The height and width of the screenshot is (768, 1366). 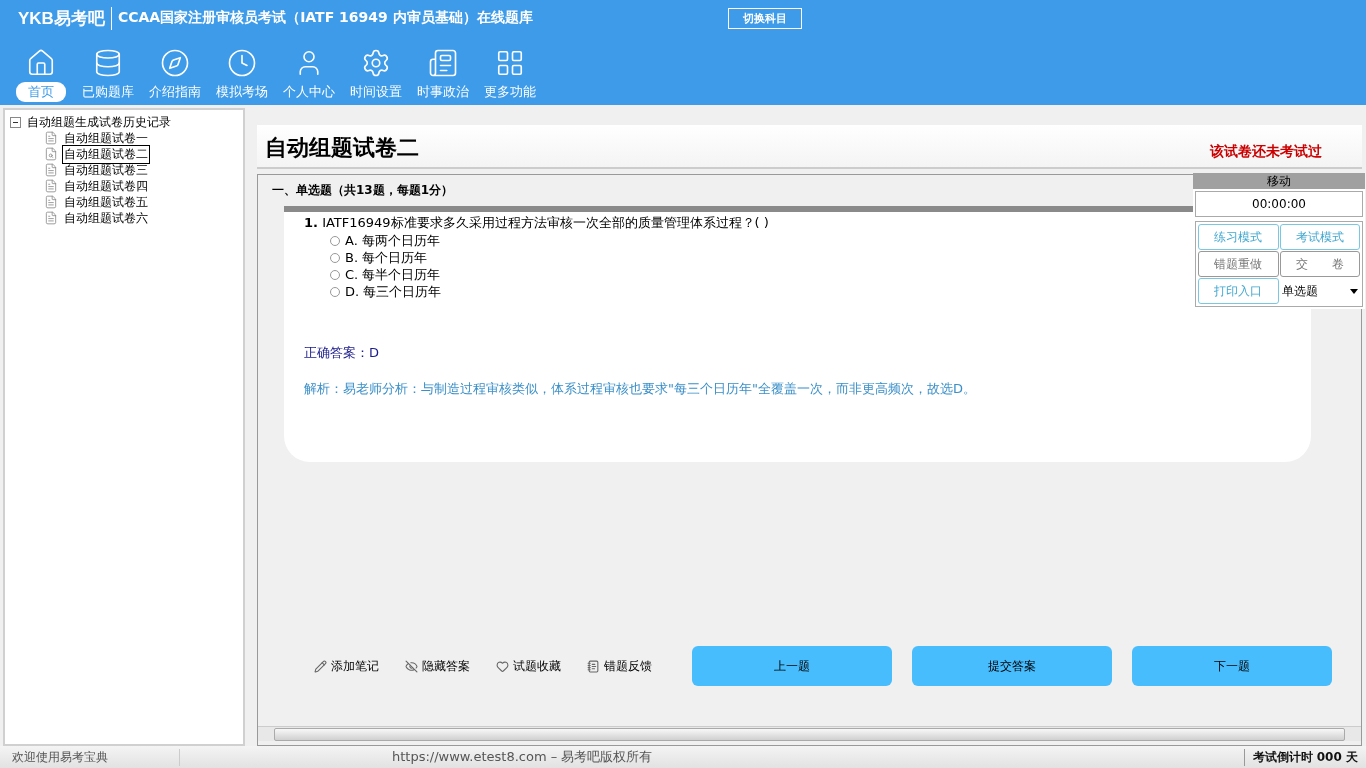 I want to click on answer-option: D. 每三个日历年, so click(x=386, y=291).